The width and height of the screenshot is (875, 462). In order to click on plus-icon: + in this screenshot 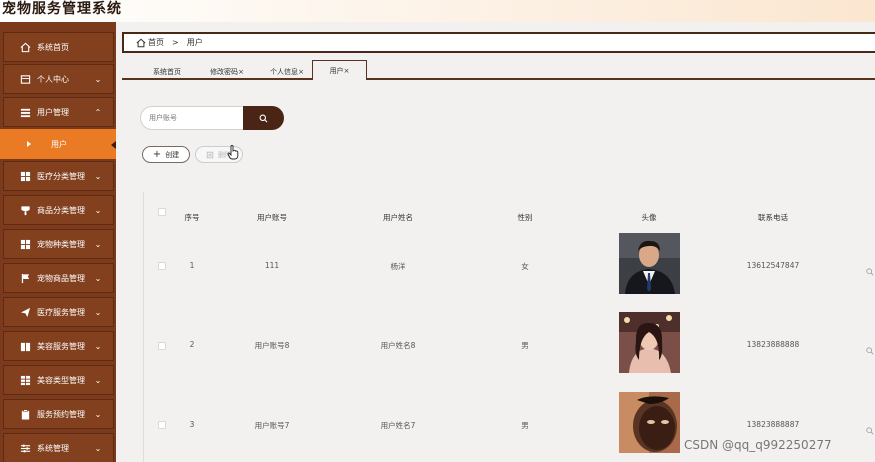, I will do `click(157, 154)`.